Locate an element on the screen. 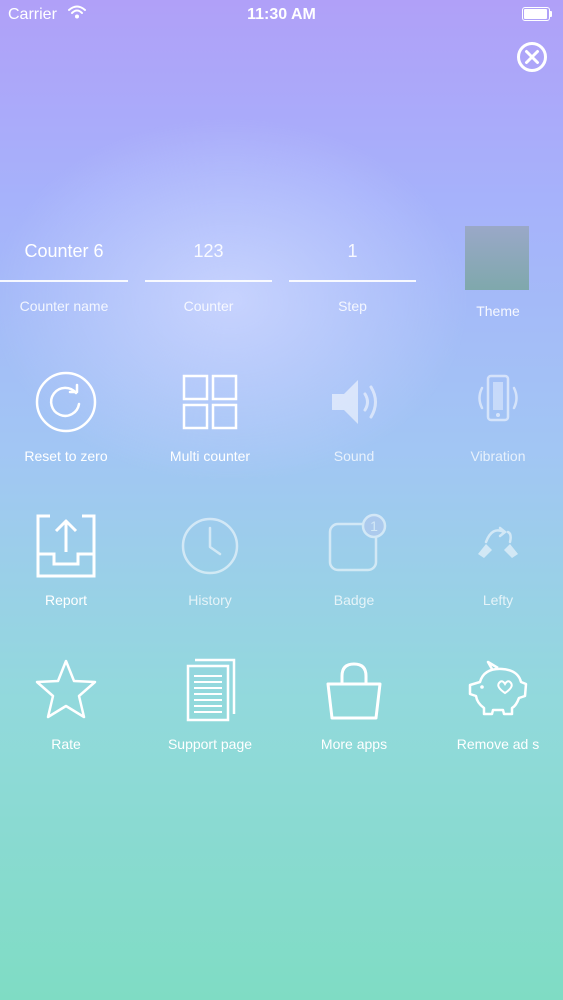  remove-ads-button: Remove ad s is located at coordinates (495, 713).